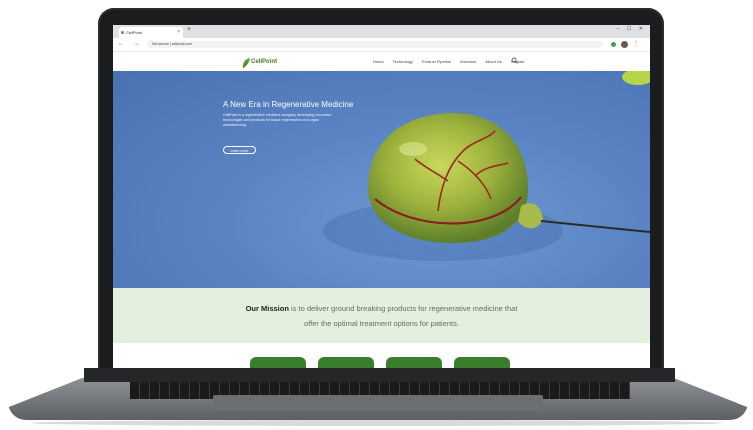 The height and width of the screenshot is (430, 753). I want to click on logo-text: CellPoint, so click(264, 62).